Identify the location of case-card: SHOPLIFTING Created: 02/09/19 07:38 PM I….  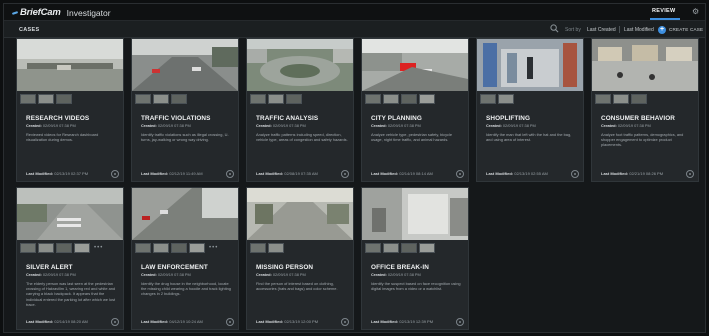
(530, 110).